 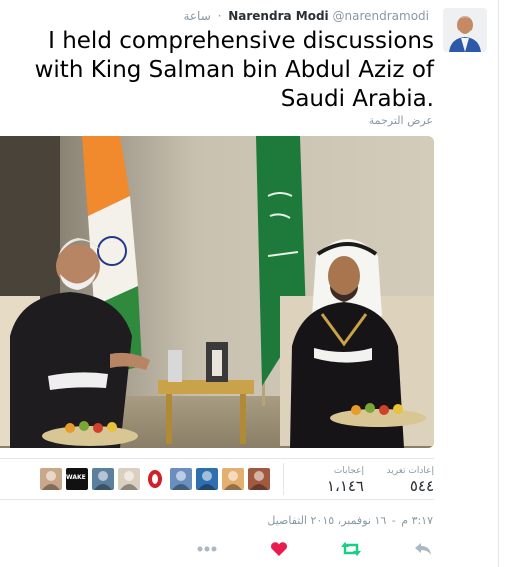 What do you see at coordinates (196, 16) in the screenshot?
I see `tweet-timestamp: ساعة` at bounding box center [196, 16].